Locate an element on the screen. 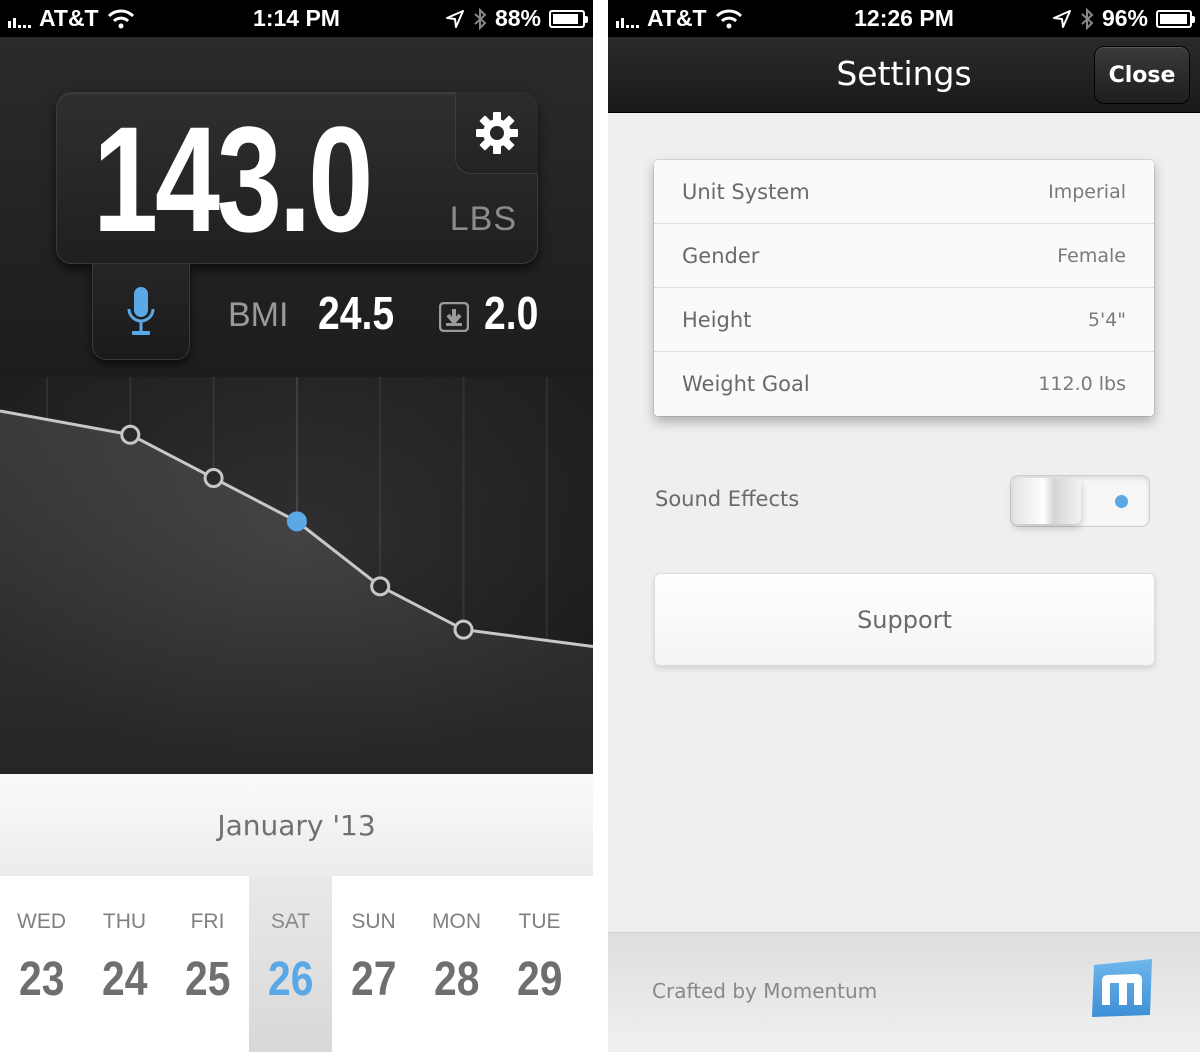 Image resolution: width=1200 pixels, height=1052 pixels. day-item: MON 28 is located at coordinates (456, 964).